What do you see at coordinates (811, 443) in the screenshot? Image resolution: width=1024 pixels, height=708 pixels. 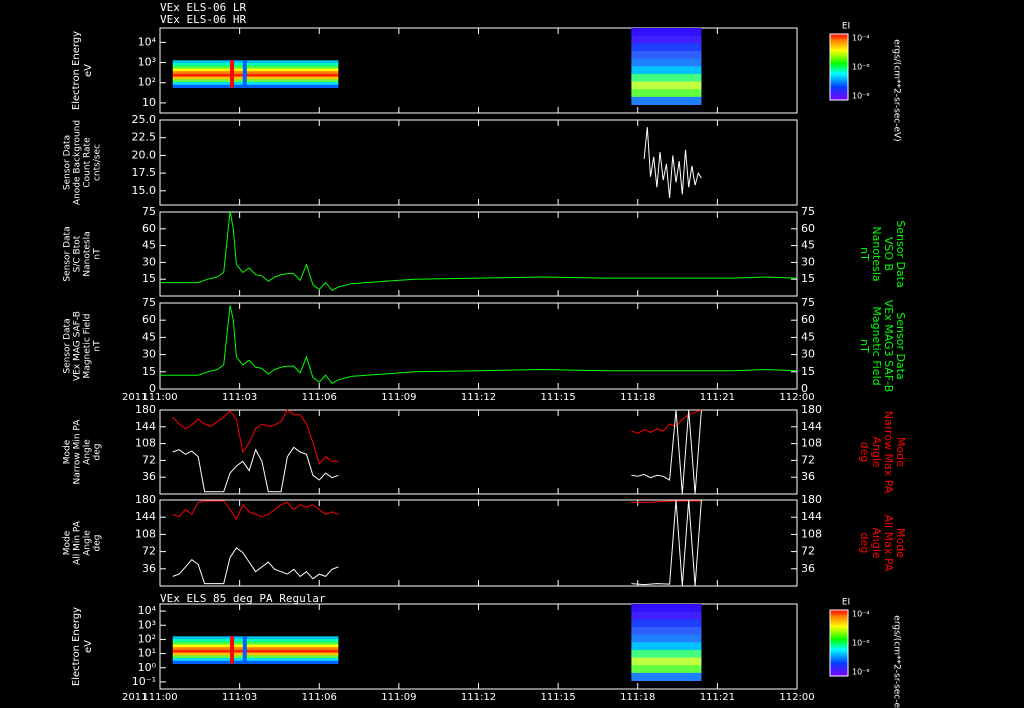 I see `y-tick-label-right: 108` at bounding box center [811, 443].